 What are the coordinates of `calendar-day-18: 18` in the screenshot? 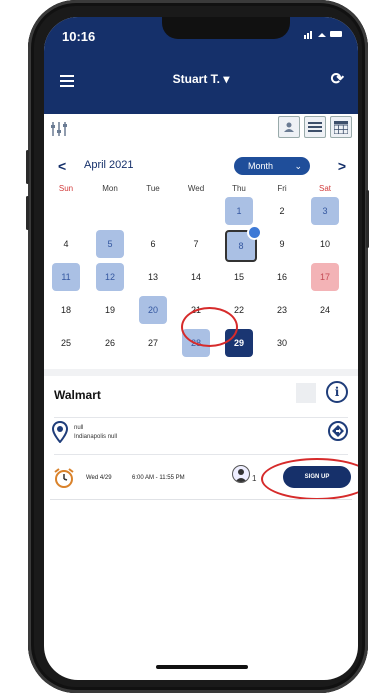 It's located at (66, 310).